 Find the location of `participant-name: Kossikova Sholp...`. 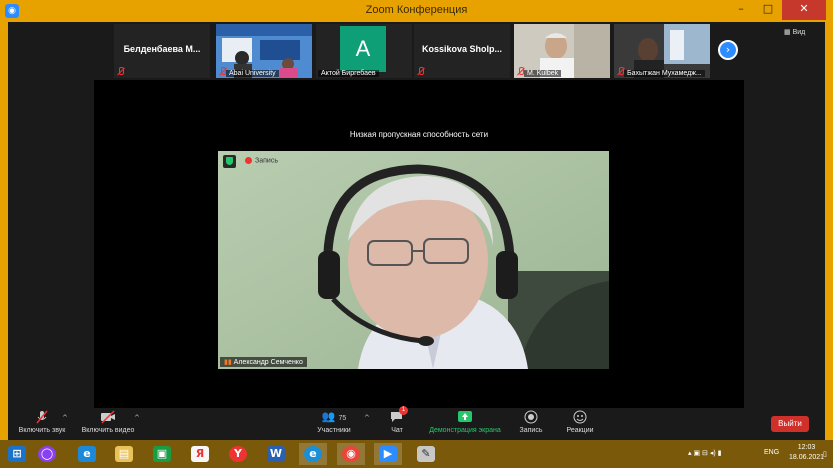

participant-name: Kossikova Sholp... is located at coordinates (462, 49).